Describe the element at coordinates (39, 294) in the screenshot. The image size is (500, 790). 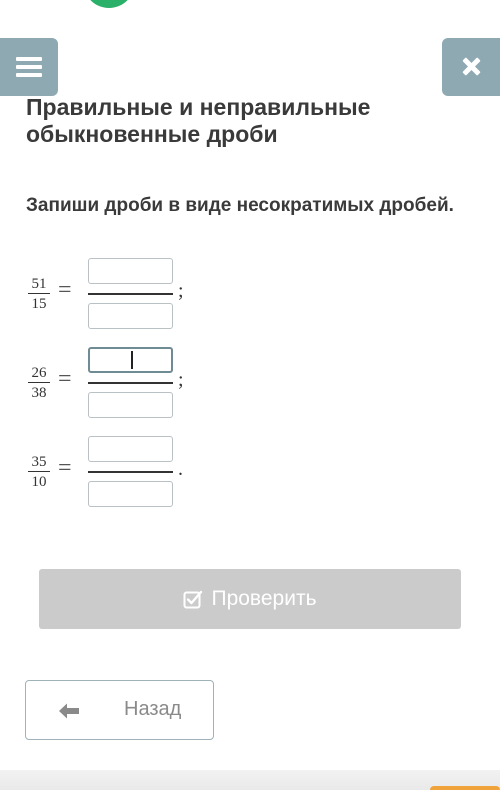
I see `given-fraction: 51 15` at that location.